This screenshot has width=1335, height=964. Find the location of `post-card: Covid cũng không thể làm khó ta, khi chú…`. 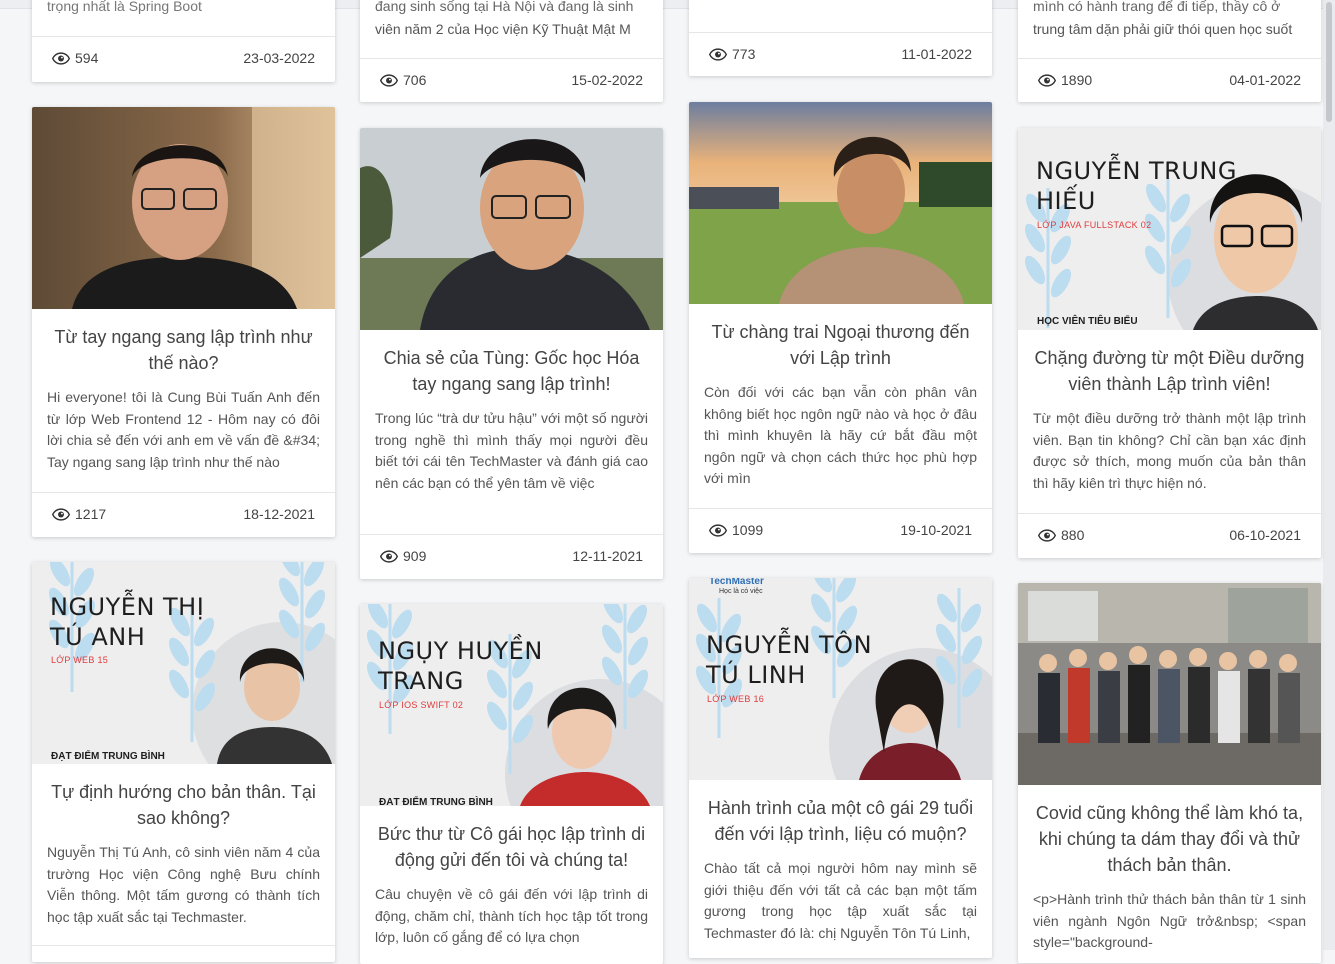

post-card: Covid cũng không thể làm khó ta, khi chú… is located at coordinates (1169, 773).